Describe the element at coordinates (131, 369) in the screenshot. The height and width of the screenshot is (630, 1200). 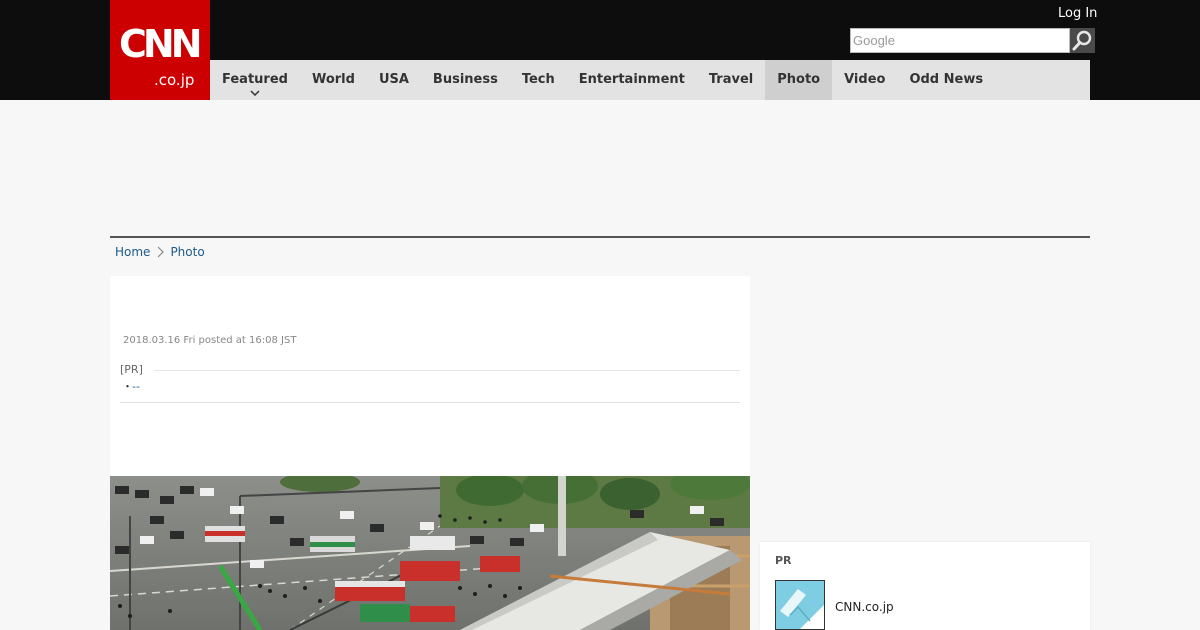
I see `pr-label: [PR]` at that location.